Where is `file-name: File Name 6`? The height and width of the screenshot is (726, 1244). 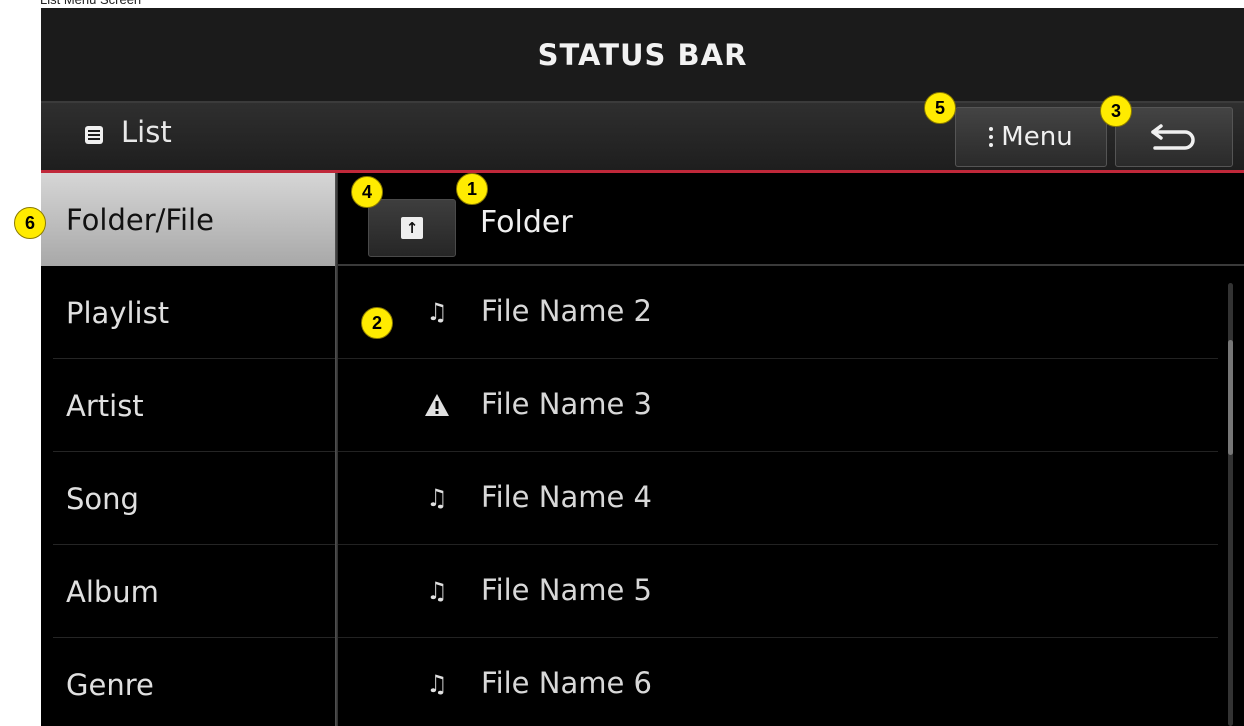 file-name: File Name 6 is located at coordinates (566, 683).